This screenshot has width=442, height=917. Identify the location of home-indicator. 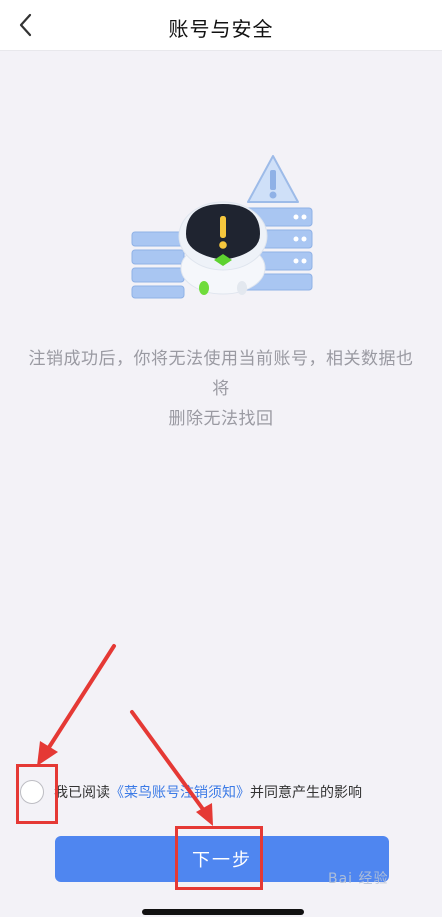
(223, 912).